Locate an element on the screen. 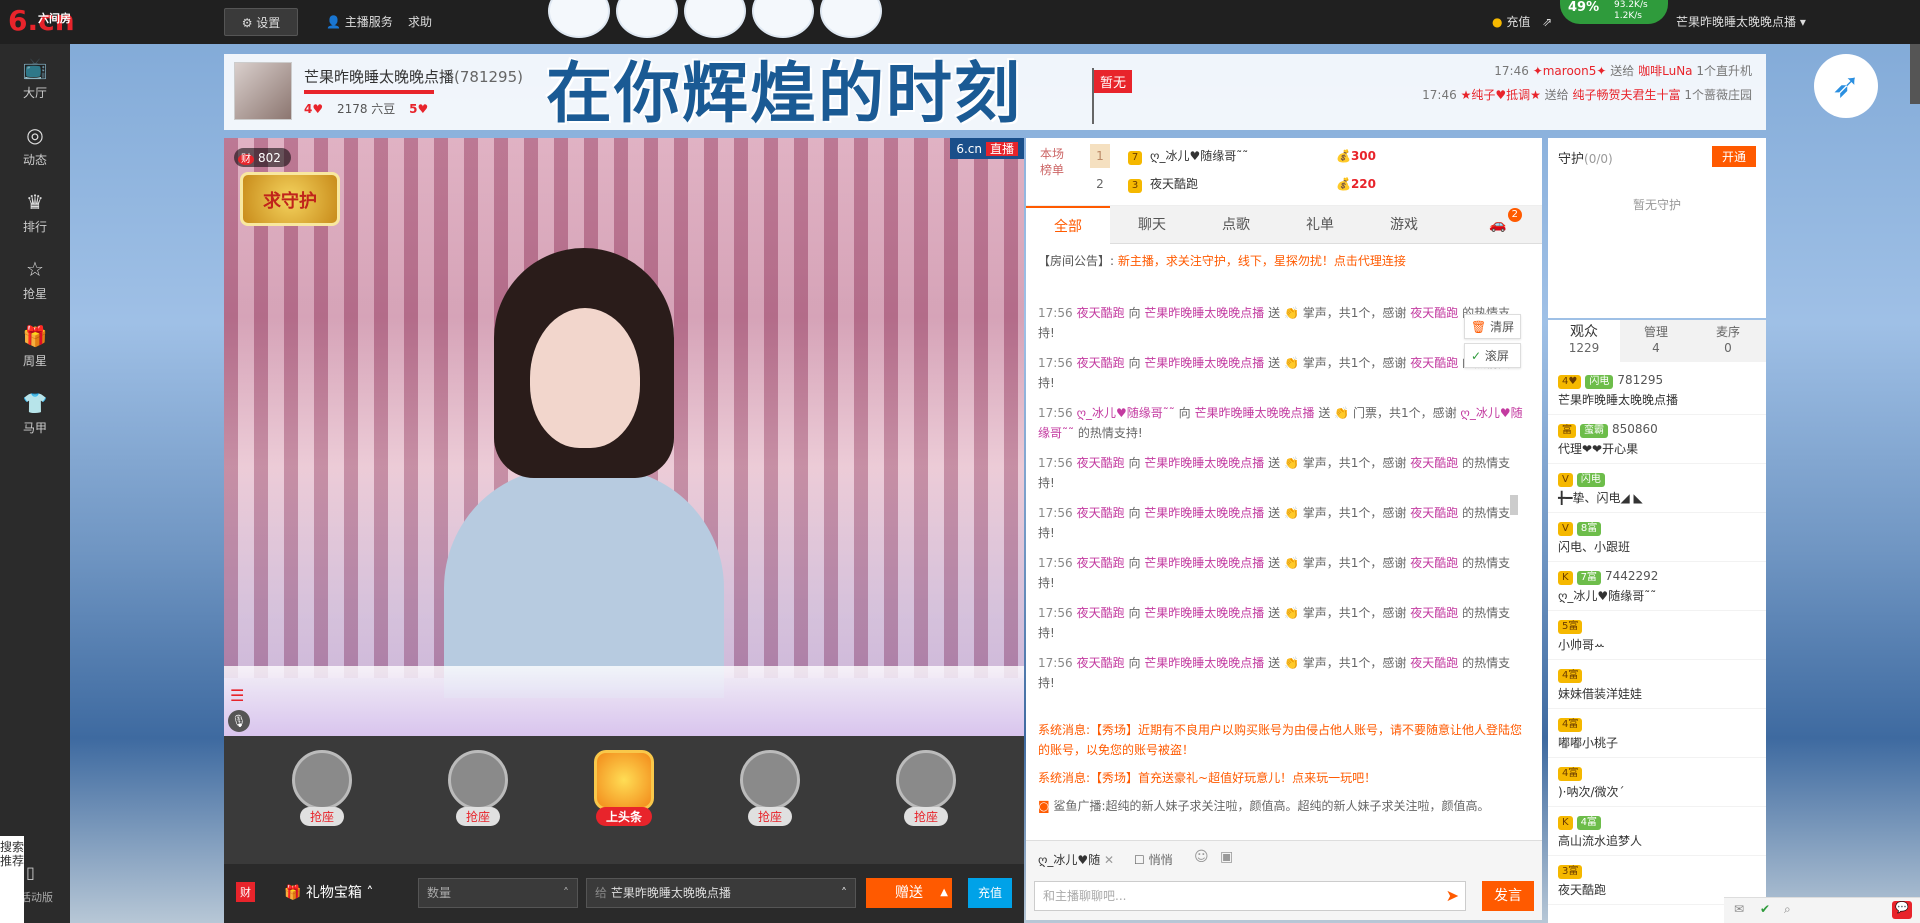 This screenshot has width=1920, height=923. anchor-level-bar is located at coordinates (369, 92).